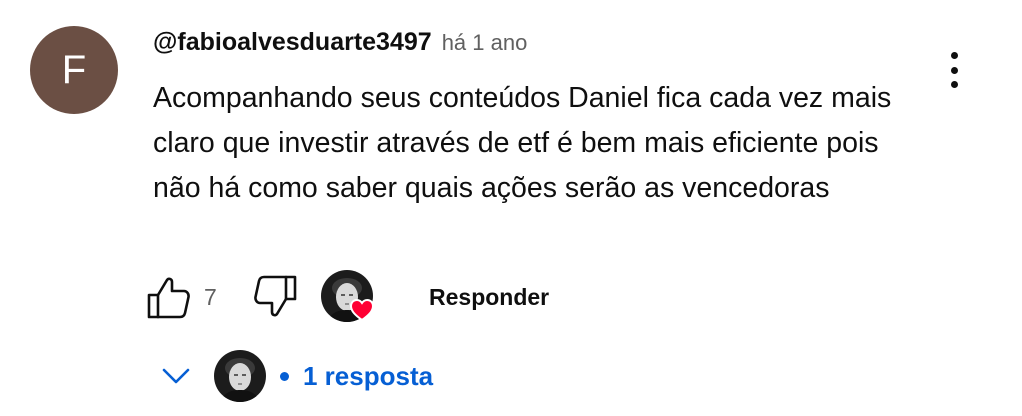 The height and width of the screenshot is (416, 1022). What do you see at coordinates (176, 376) in the screenshot?
I see `chevron-down-icon` at bounding box center [176, 376].